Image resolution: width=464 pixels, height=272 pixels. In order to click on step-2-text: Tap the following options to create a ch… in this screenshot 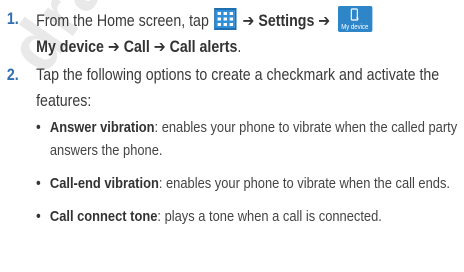, I will do `click(238, 88)`.